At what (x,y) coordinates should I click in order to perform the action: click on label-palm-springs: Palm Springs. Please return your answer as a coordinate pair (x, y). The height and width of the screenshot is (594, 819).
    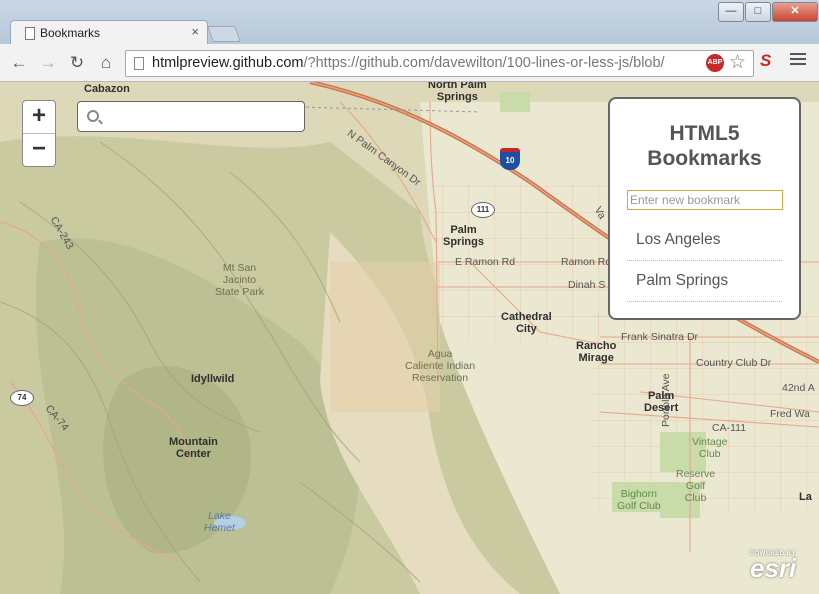
    Looking at the image, I should click on (463, 236).